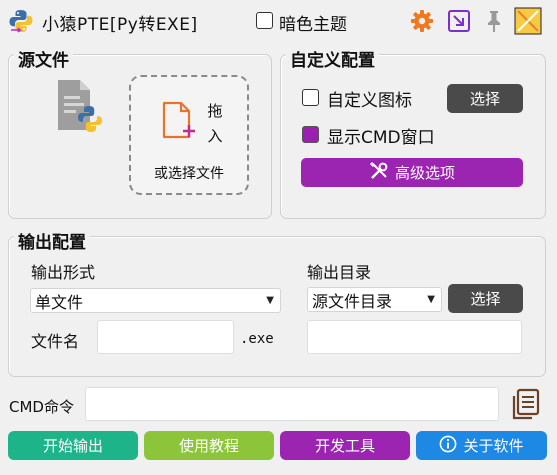 The image size is (557, 475). Describe the element at coordinates (264, 20) in the screenshot. I see `dark-theme-checkbox` at that location.